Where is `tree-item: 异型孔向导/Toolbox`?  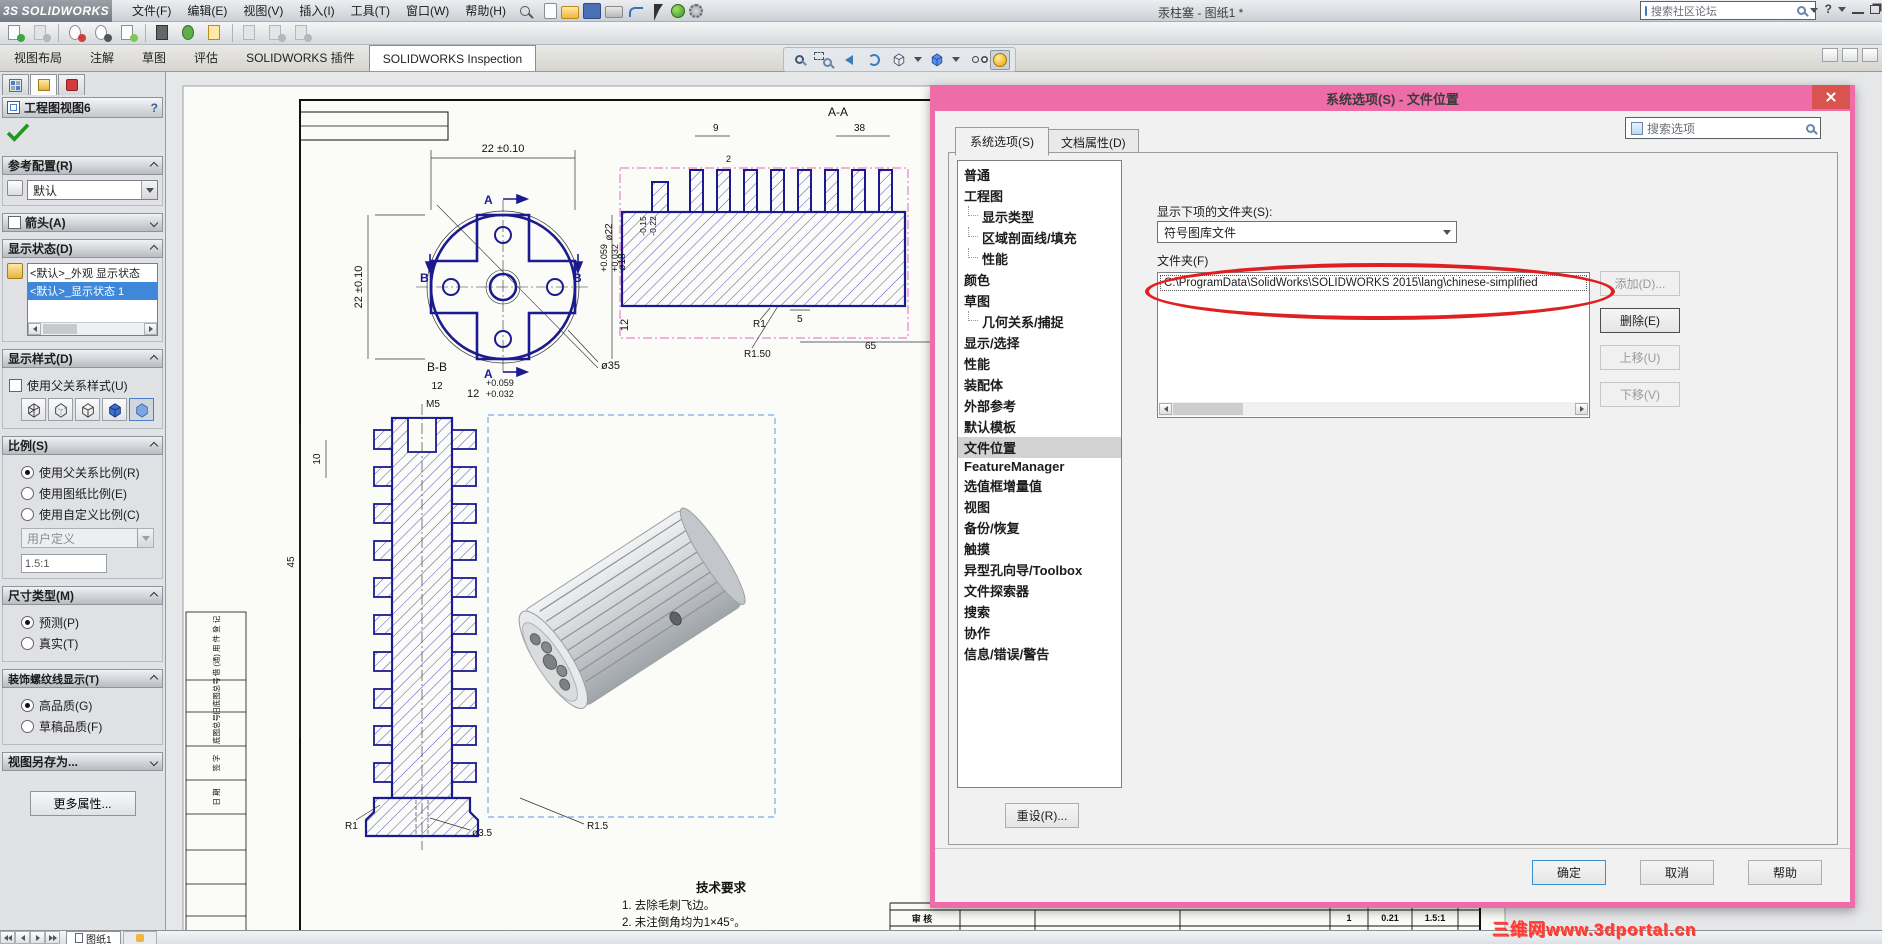
tree-item: 异型孔向导/Toolbox is located at coordinates (1039, 569).